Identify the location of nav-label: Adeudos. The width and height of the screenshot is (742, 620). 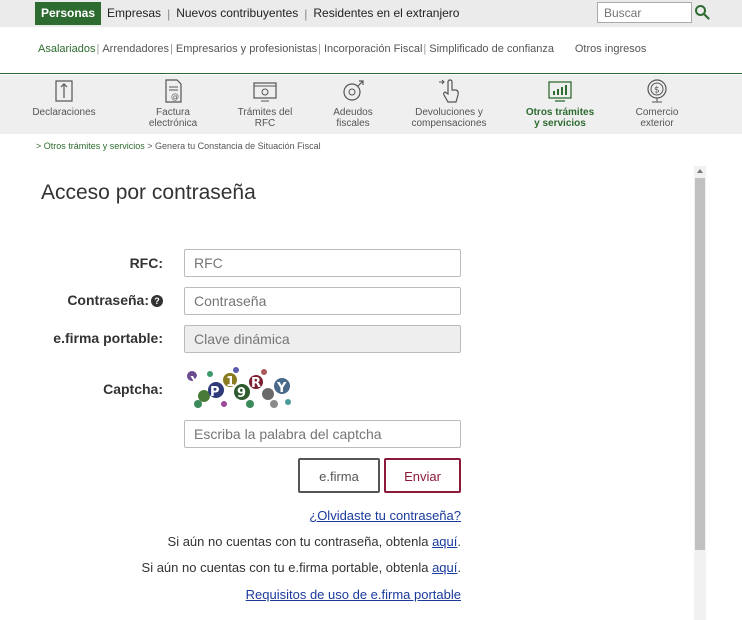
(353, 112).